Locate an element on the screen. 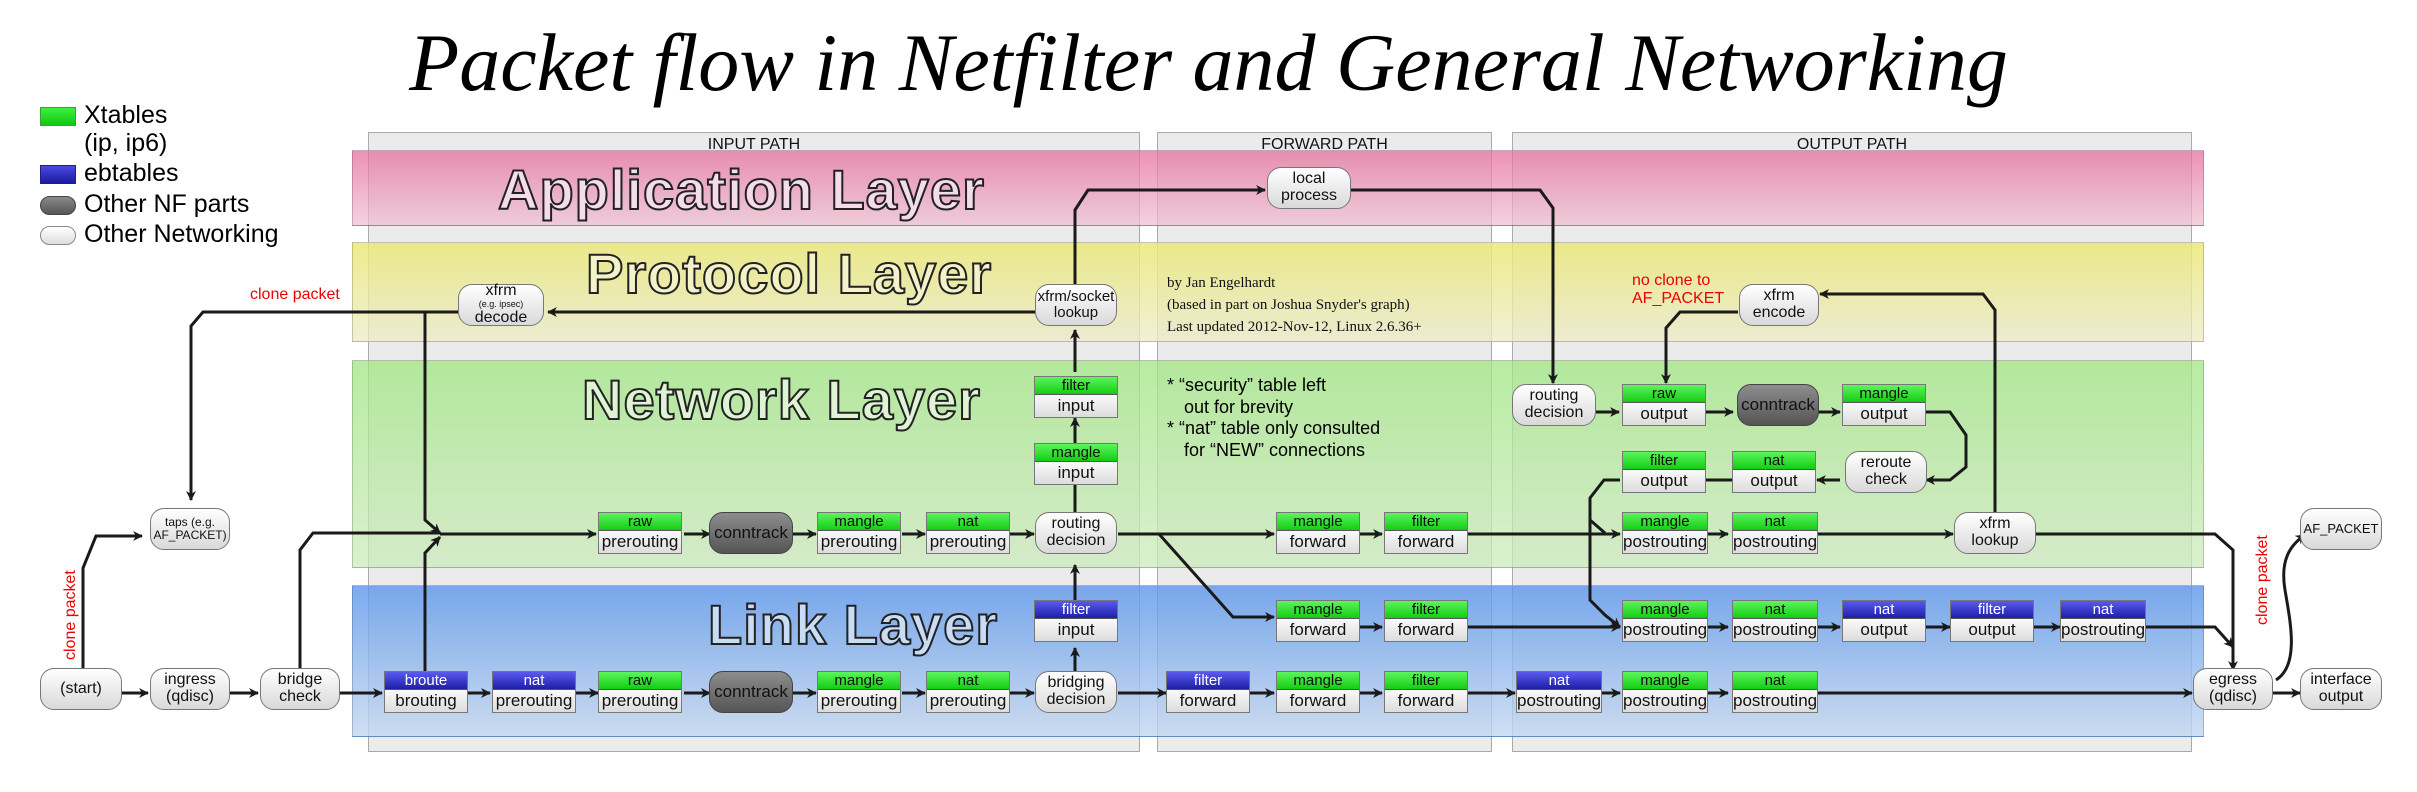 This screenshot has height=792, width=2417. routing-decision-output-node: routing decision is located at coordinates (1554, 405).